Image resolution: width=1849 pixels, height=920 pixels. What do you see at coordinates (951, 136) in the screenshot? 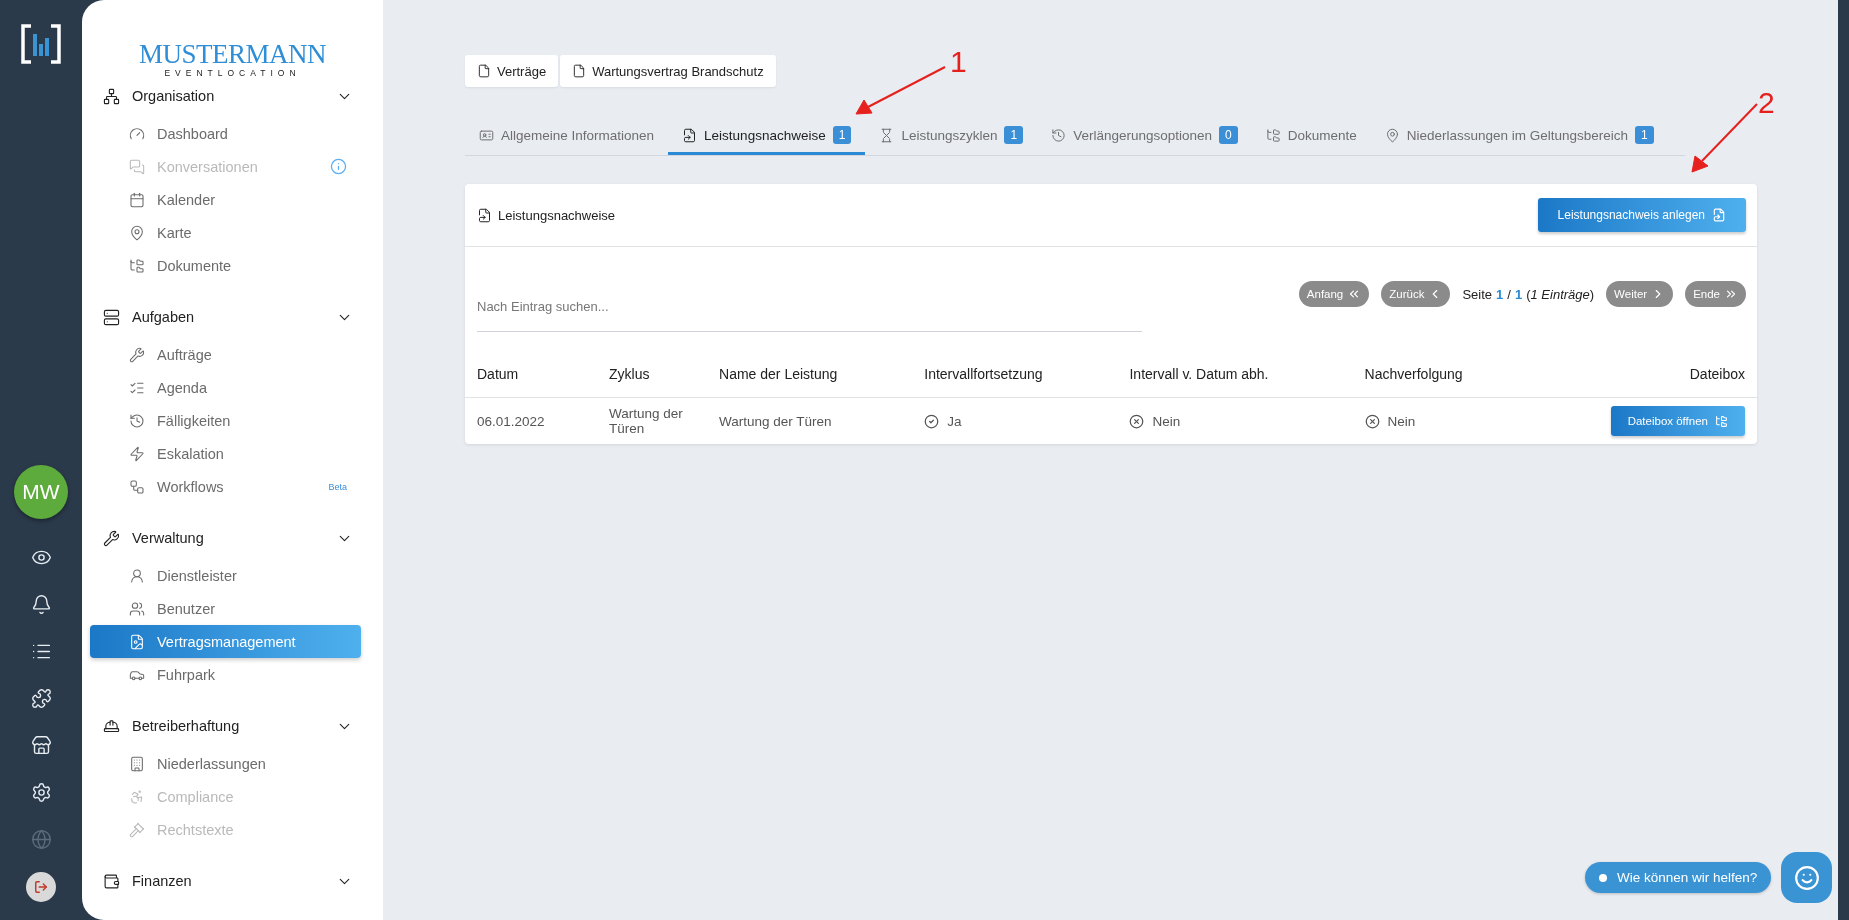
I see `tab: Leistungszyklen 1` at bounding box center [951, 136].